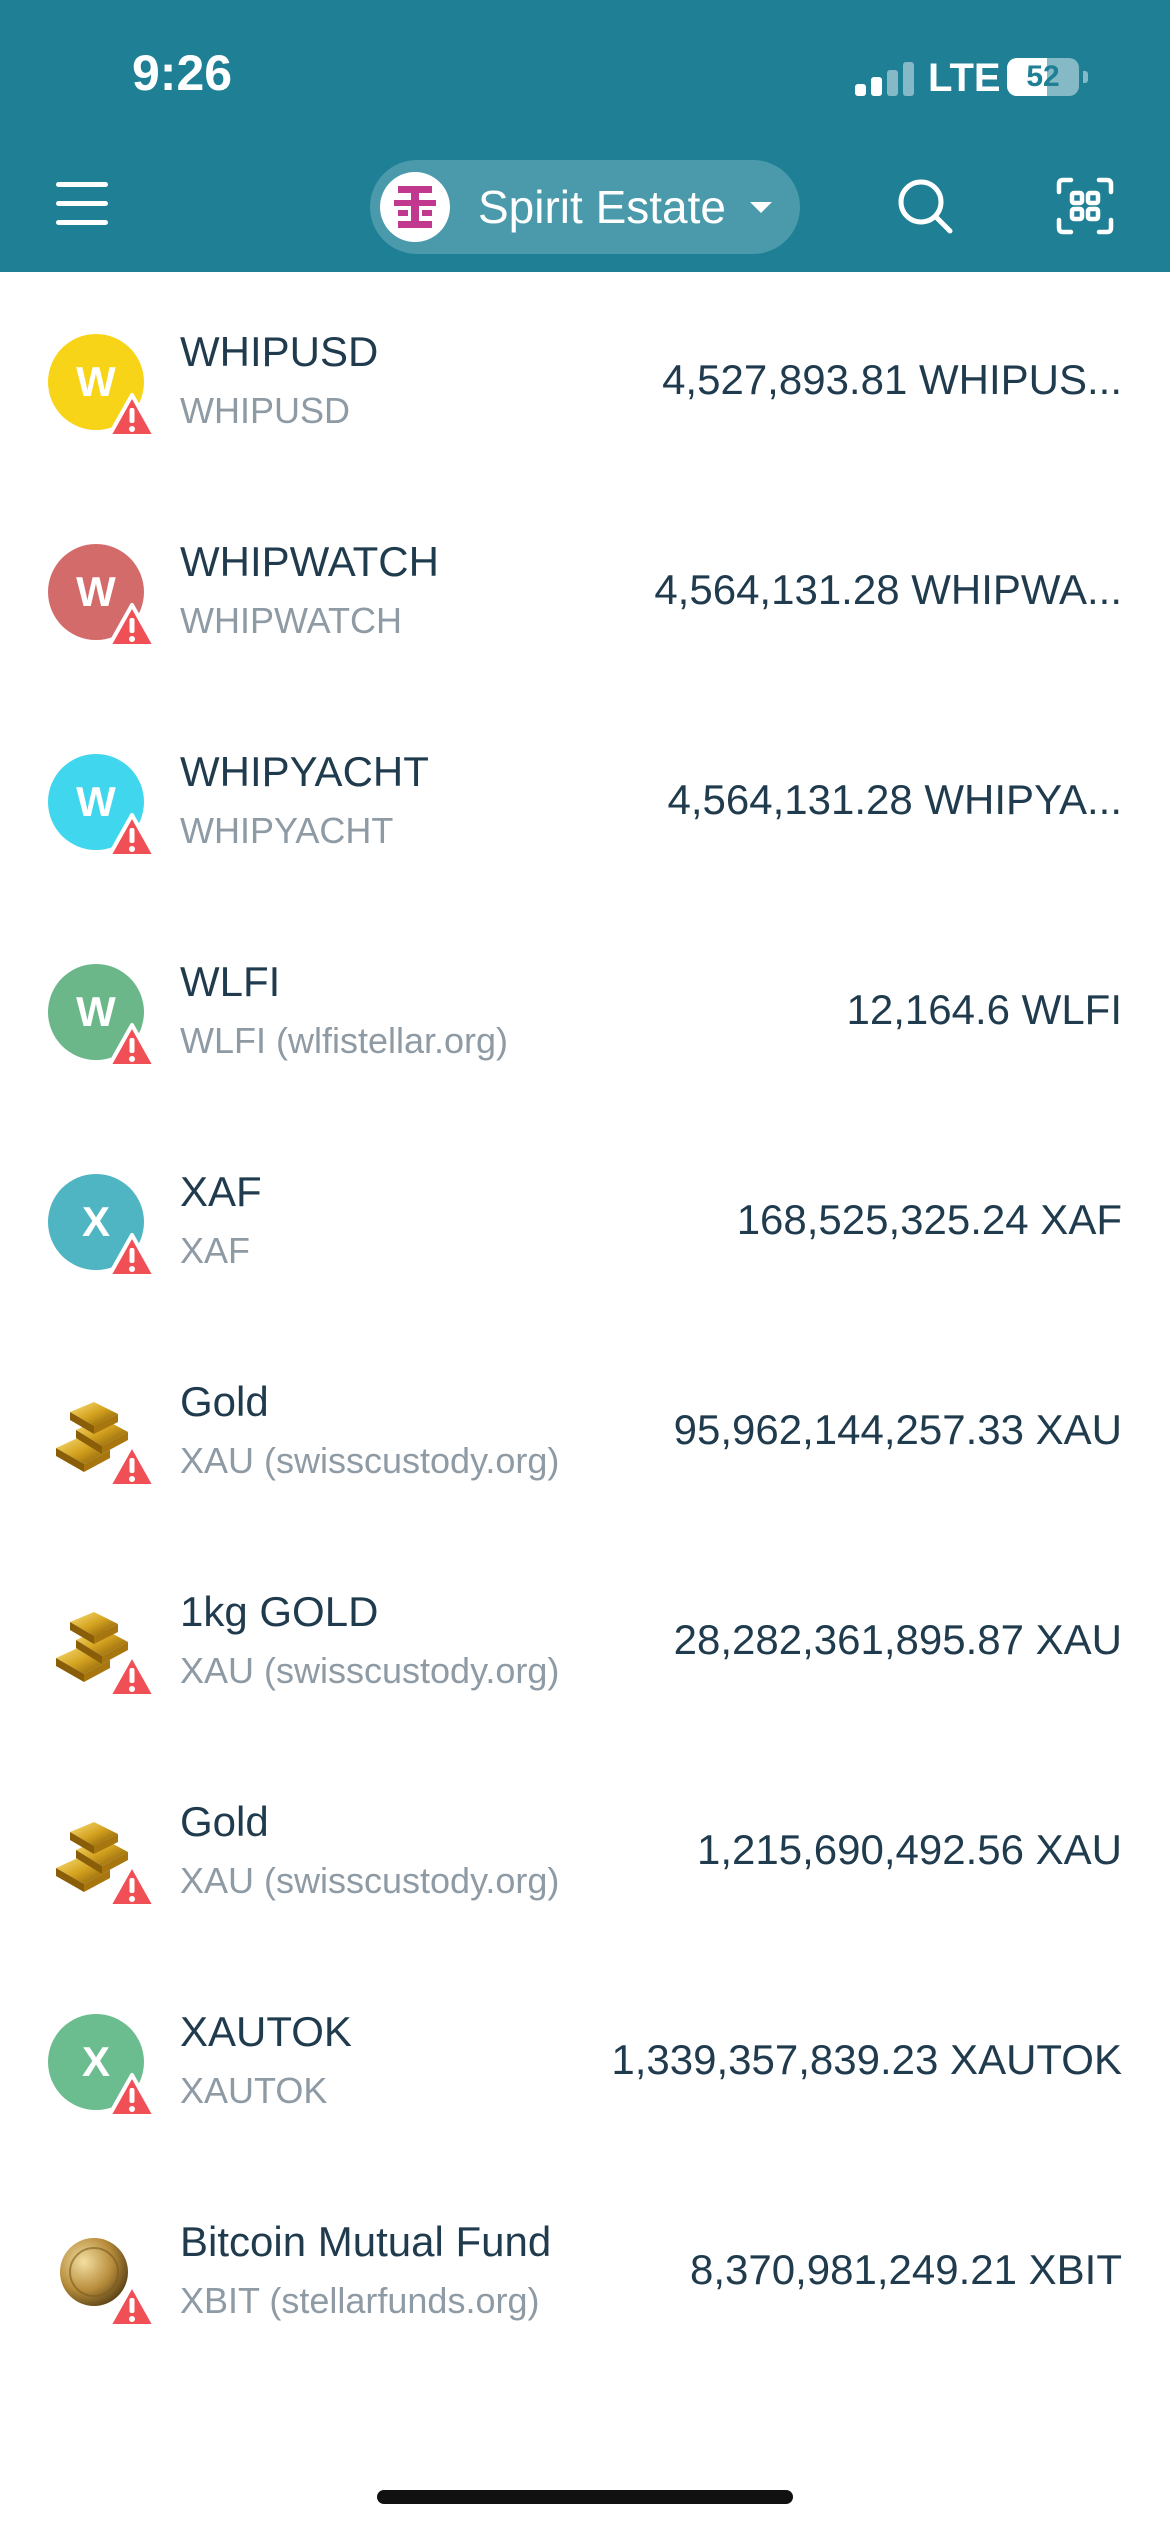 The image size is (1170, 2532). What do you see at coordinates (344, 1040) in the screenshot?
I see `asset-code: WLFI (wlfistellar.org)` at bounding box center [344, 1040].